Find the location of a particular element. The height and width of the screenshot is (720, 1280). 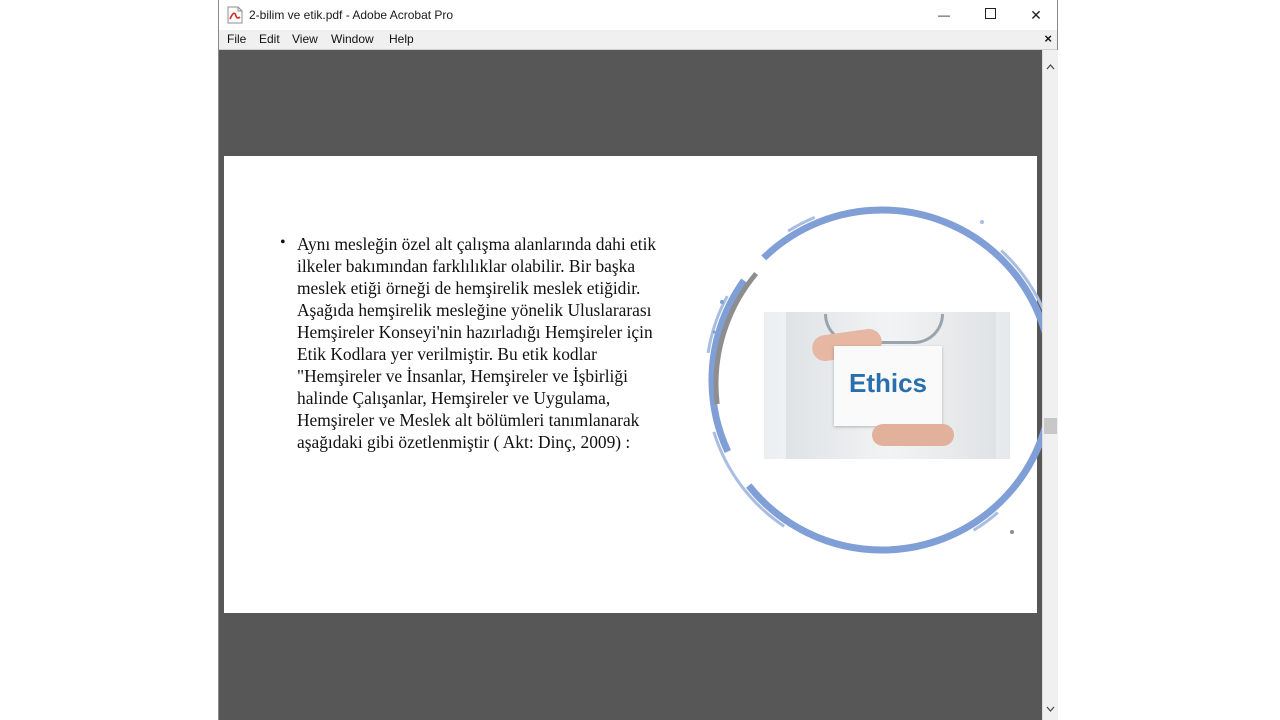

ethics-card: Ethics is located at coordinates (888, 386).